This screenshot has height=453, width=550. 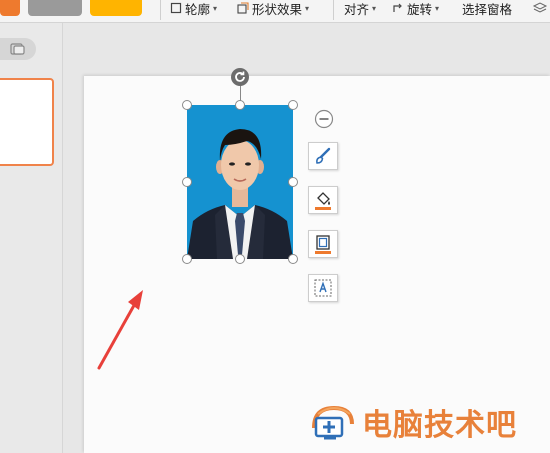 What do you see at coordinates (176, 8) in the screenshot?
I see `outline-icon` at bounding box center [176, 8].